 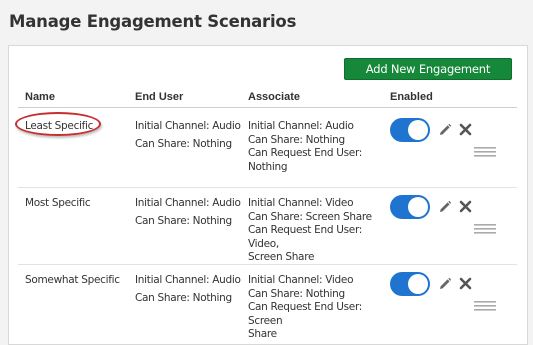 What do you see at coordinates (153, 21) in the screenshot?
I see `page-title: Manage Engagement Scenarios` at bounding box center [153, 21].